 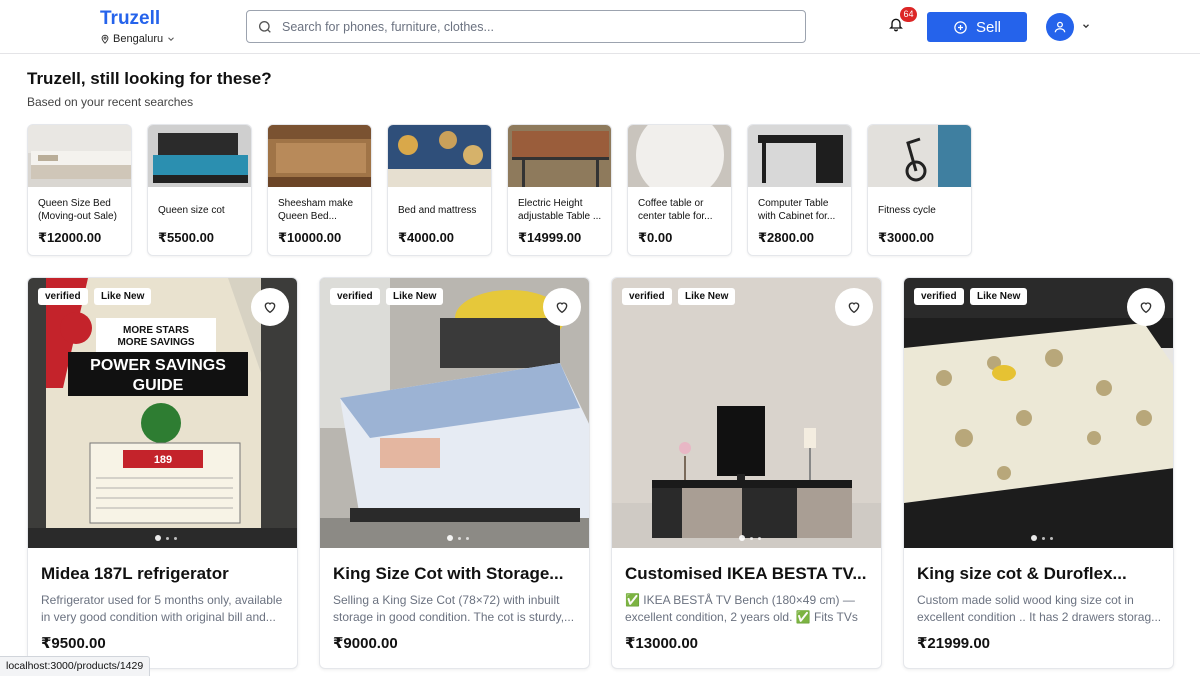 I want to click on chevron-down-icon, so click(x=171, y=39).